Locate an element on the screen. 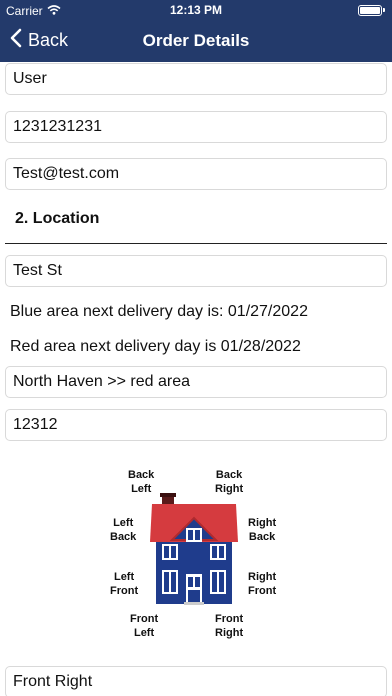 This screenshot has width=392, height=696. section-divider is located at coordinates (196, 243).